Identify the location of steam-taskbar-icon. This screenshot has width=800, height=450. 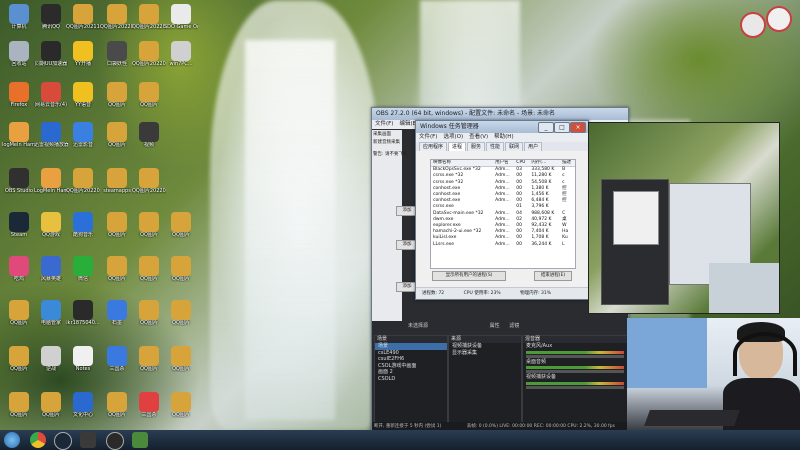
(63, 441).